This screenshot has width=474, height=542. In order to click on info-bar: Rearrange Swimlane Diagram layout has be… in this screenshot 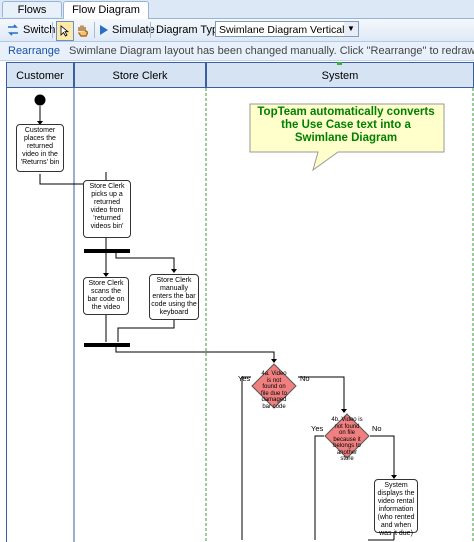, I will do `click(237, 51)`.